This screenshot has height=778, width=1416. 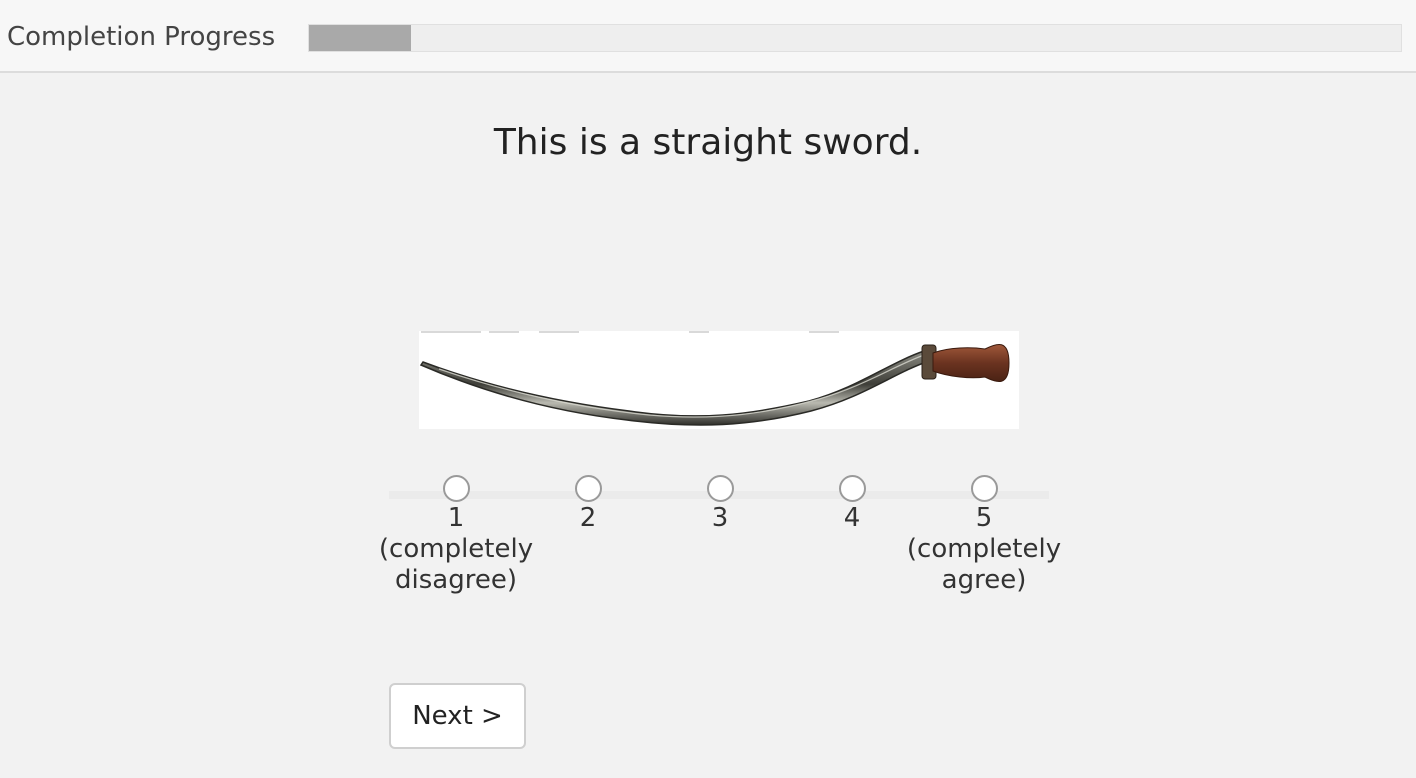 What do you see at coordinates (457, 716) in the screenshot?
I see `next-button: Next >` at bounding box center [457, 716].